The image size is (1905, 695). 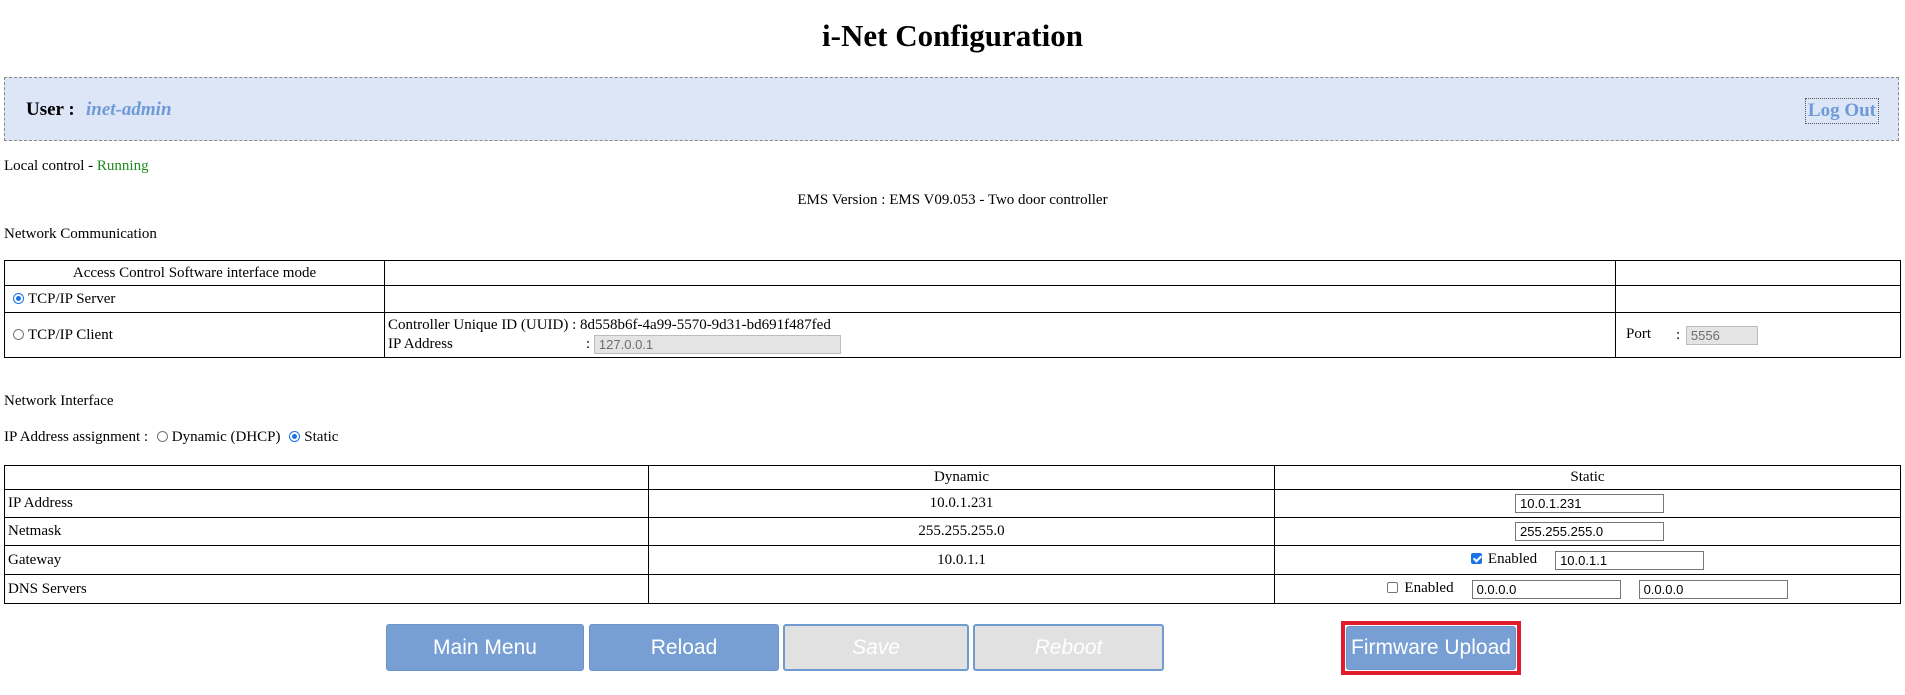 What do you see at coordinates (18, 298) in the screenshot?
I see `tcp-server-radio` at bounding box center [18, 298].